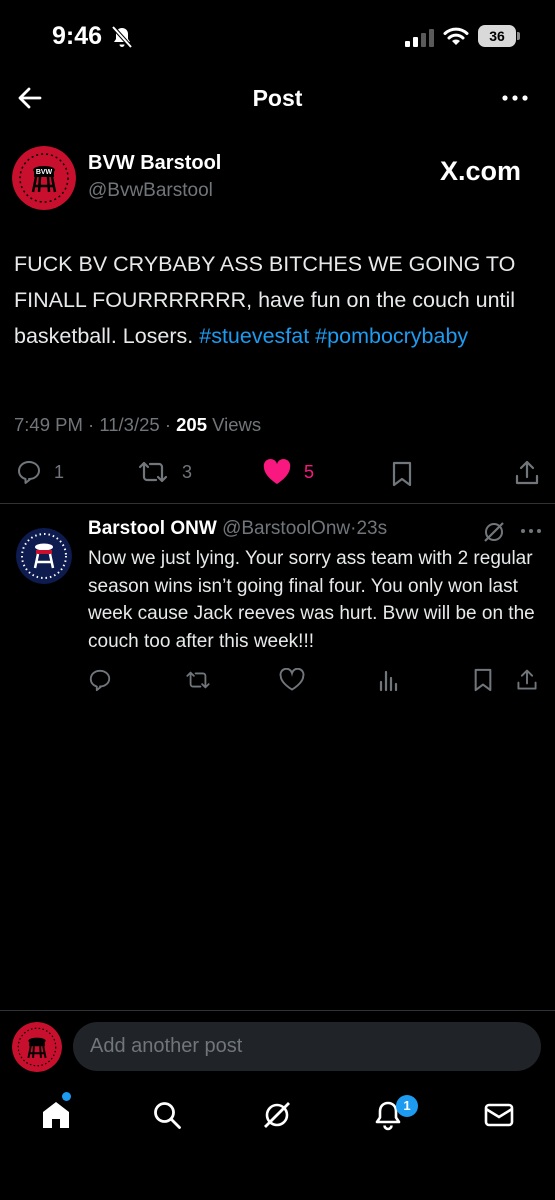  Describe the element at coordinates (44, 556) in the screenshot. I see `reply-author-avatar` at that location.